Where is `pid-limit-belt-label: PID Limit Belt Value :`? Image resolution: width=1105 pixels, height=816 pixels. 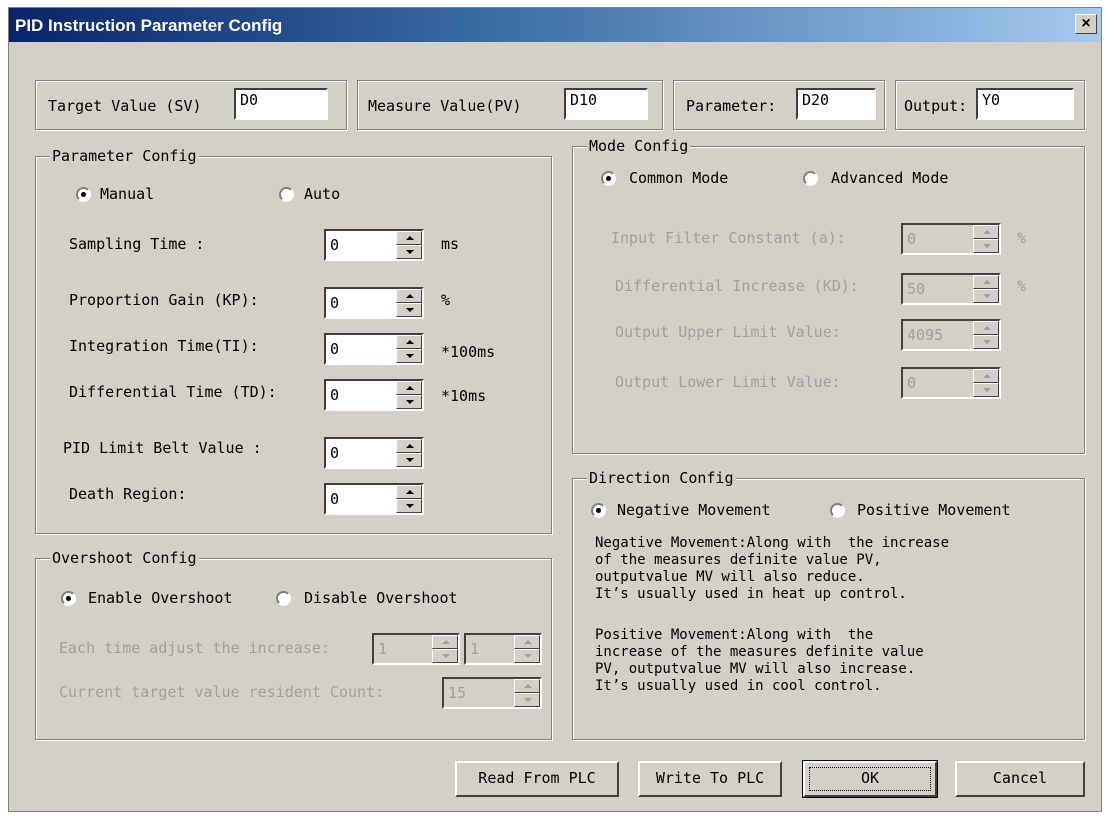
pid-limit-belt-label: PID Limit Belt Value : is located at coordinates (162, 448).